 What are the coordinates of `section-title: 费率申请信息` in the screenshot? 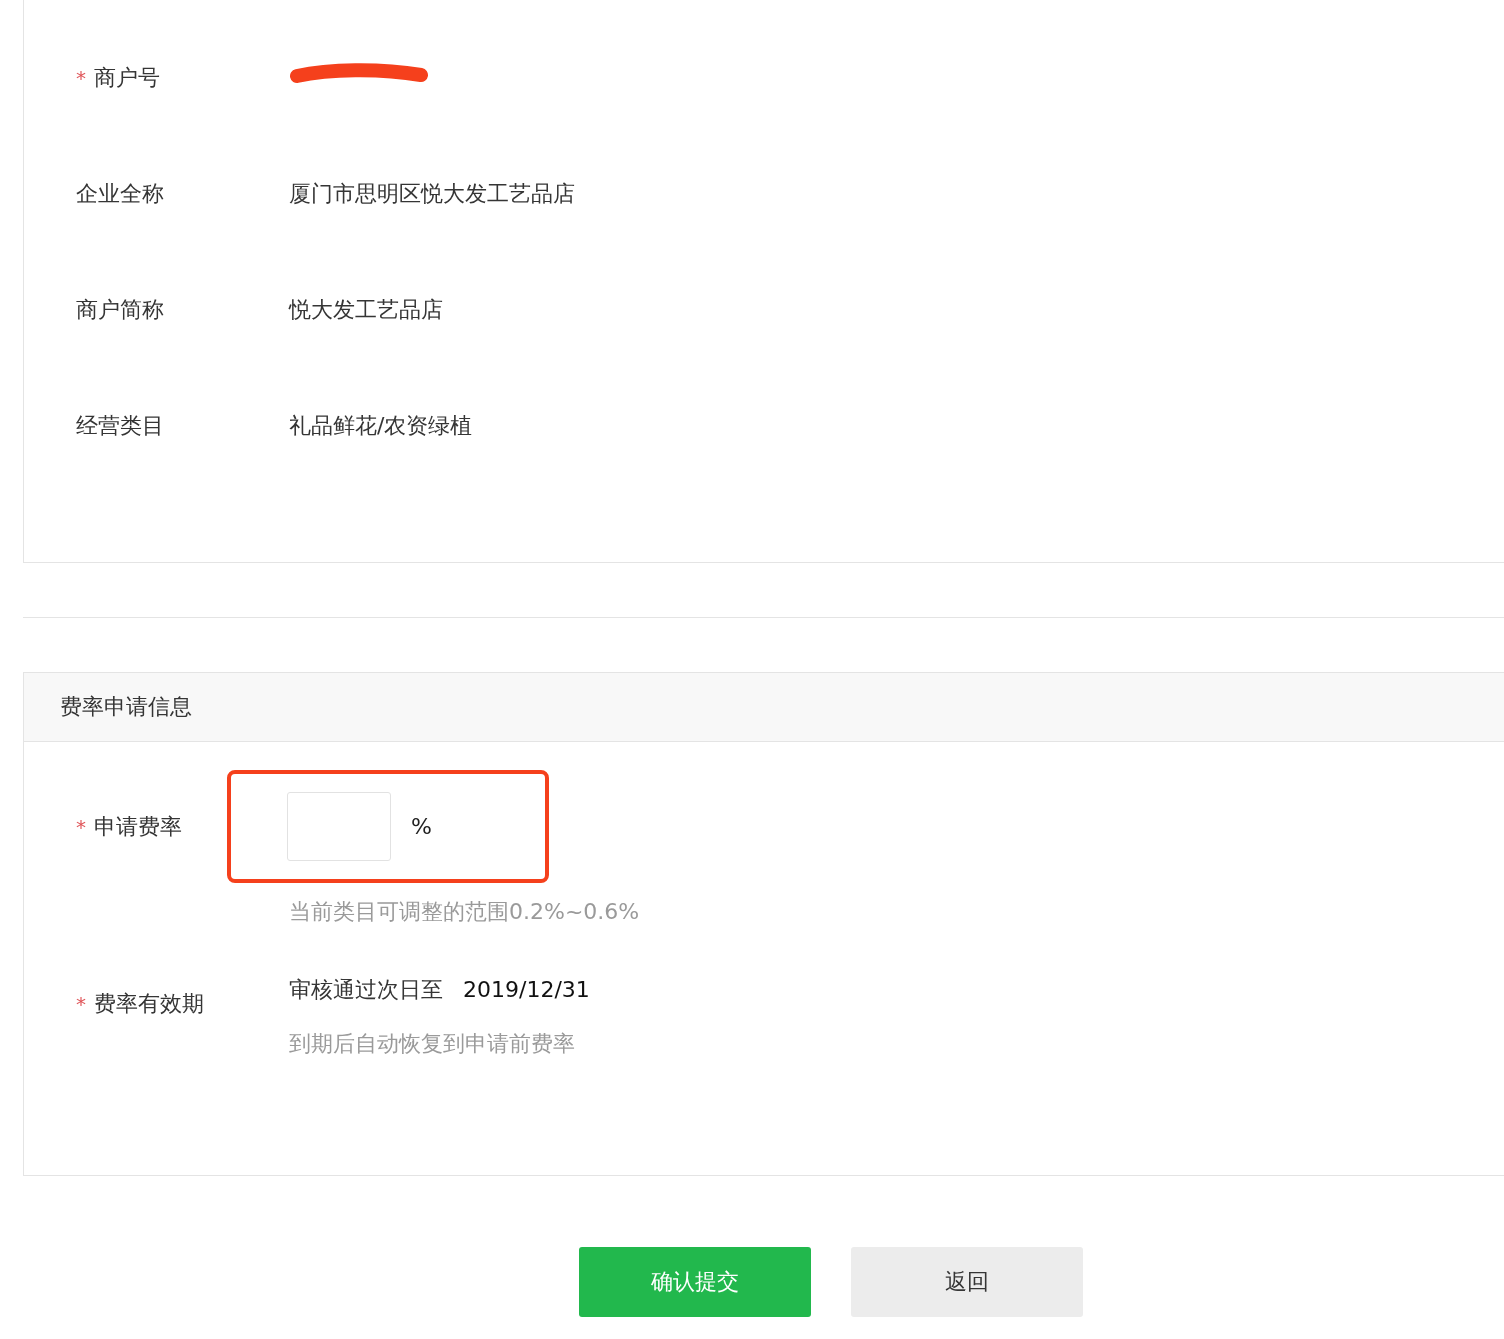 It's located at (126, 707).